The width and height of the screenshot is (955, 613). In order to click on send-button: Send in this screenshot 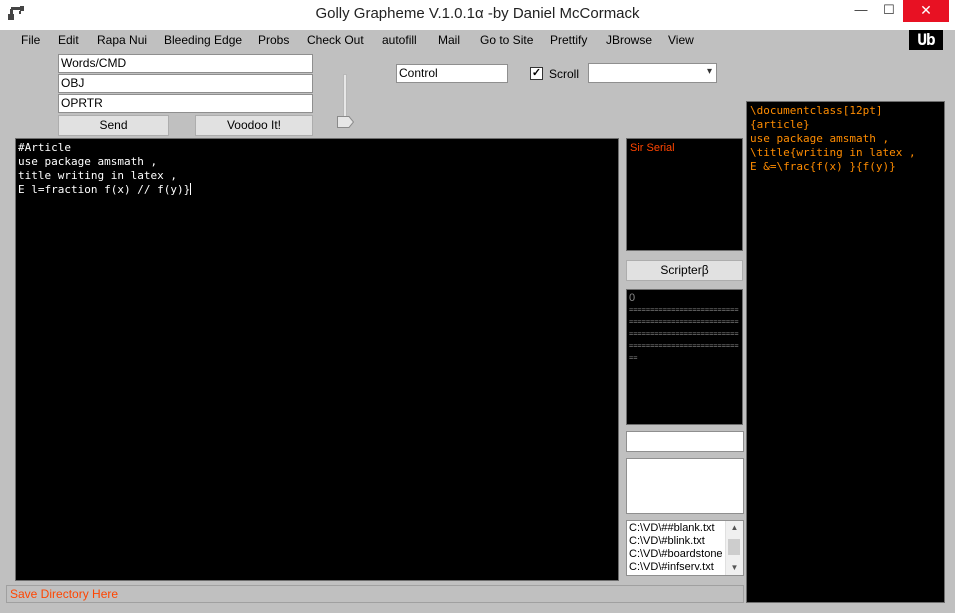, I will do `click(113, 125)`.